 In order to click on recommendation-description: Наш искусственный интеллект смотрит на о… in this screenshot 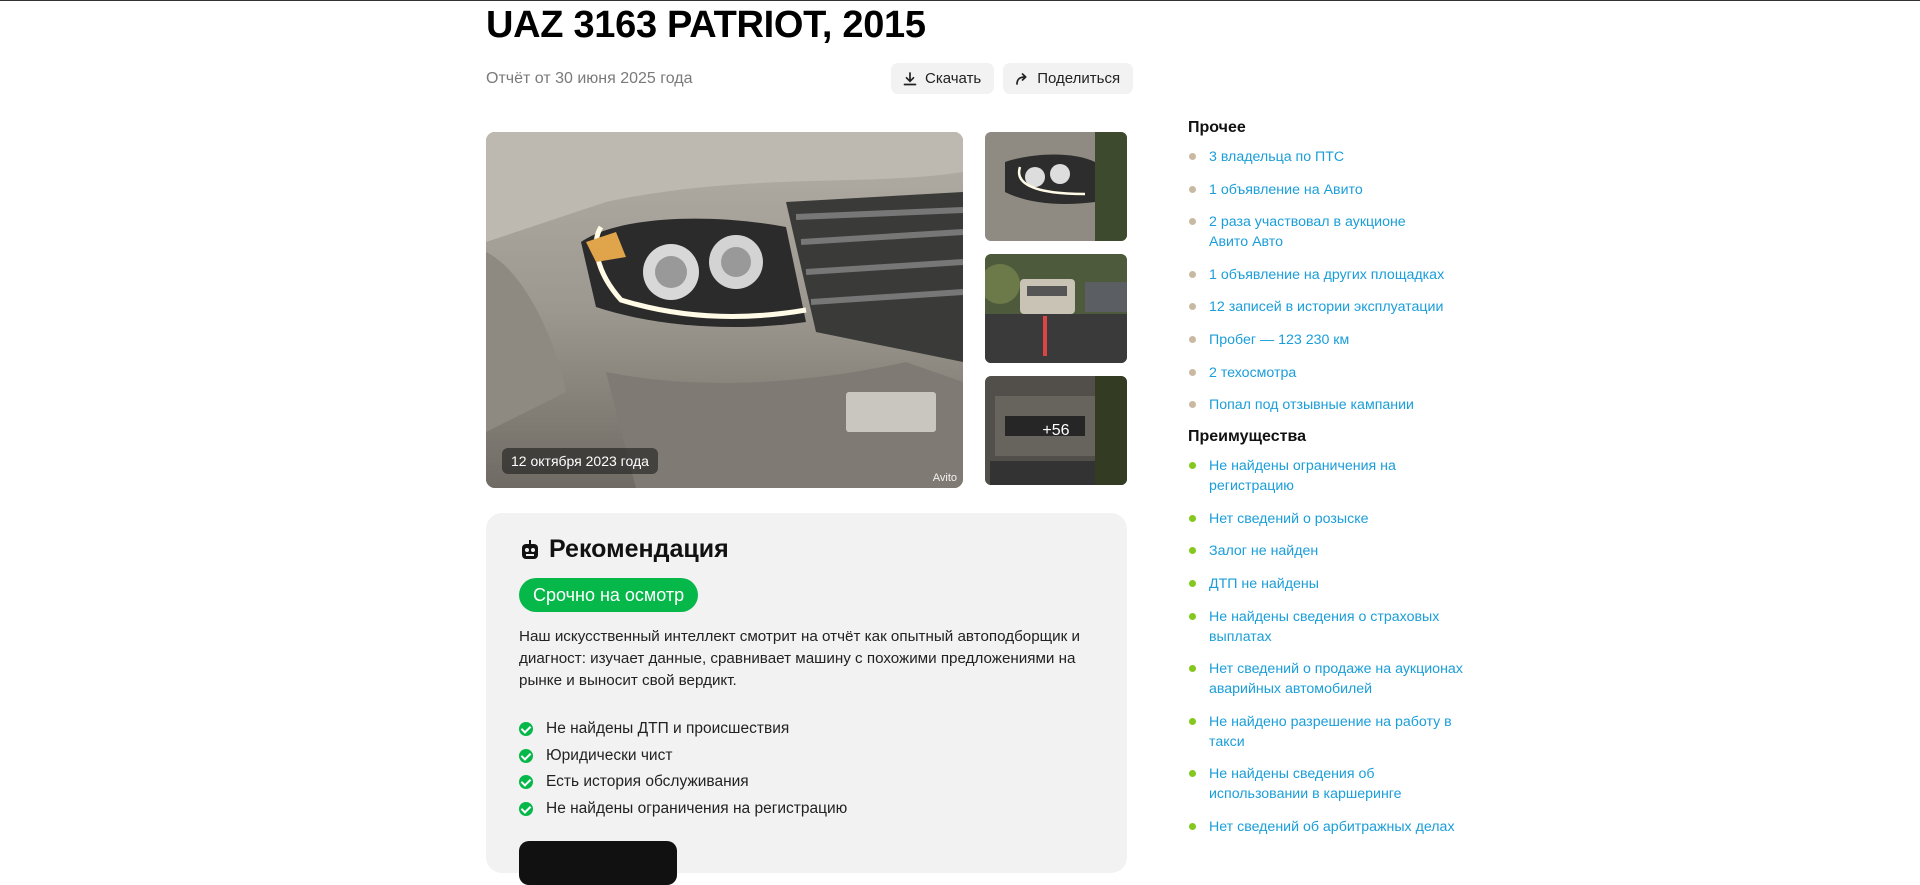, I will do `click(800, 658)`.